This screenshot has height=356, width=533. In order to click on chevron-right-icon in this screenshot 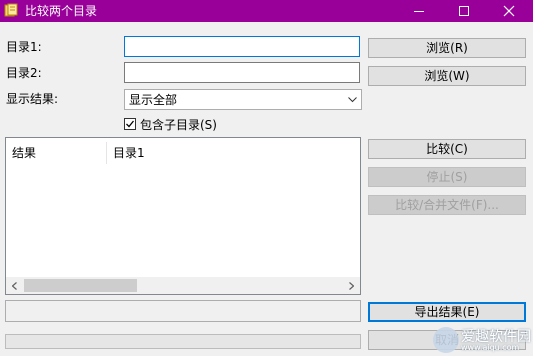, I will do `click(351, 286)`.